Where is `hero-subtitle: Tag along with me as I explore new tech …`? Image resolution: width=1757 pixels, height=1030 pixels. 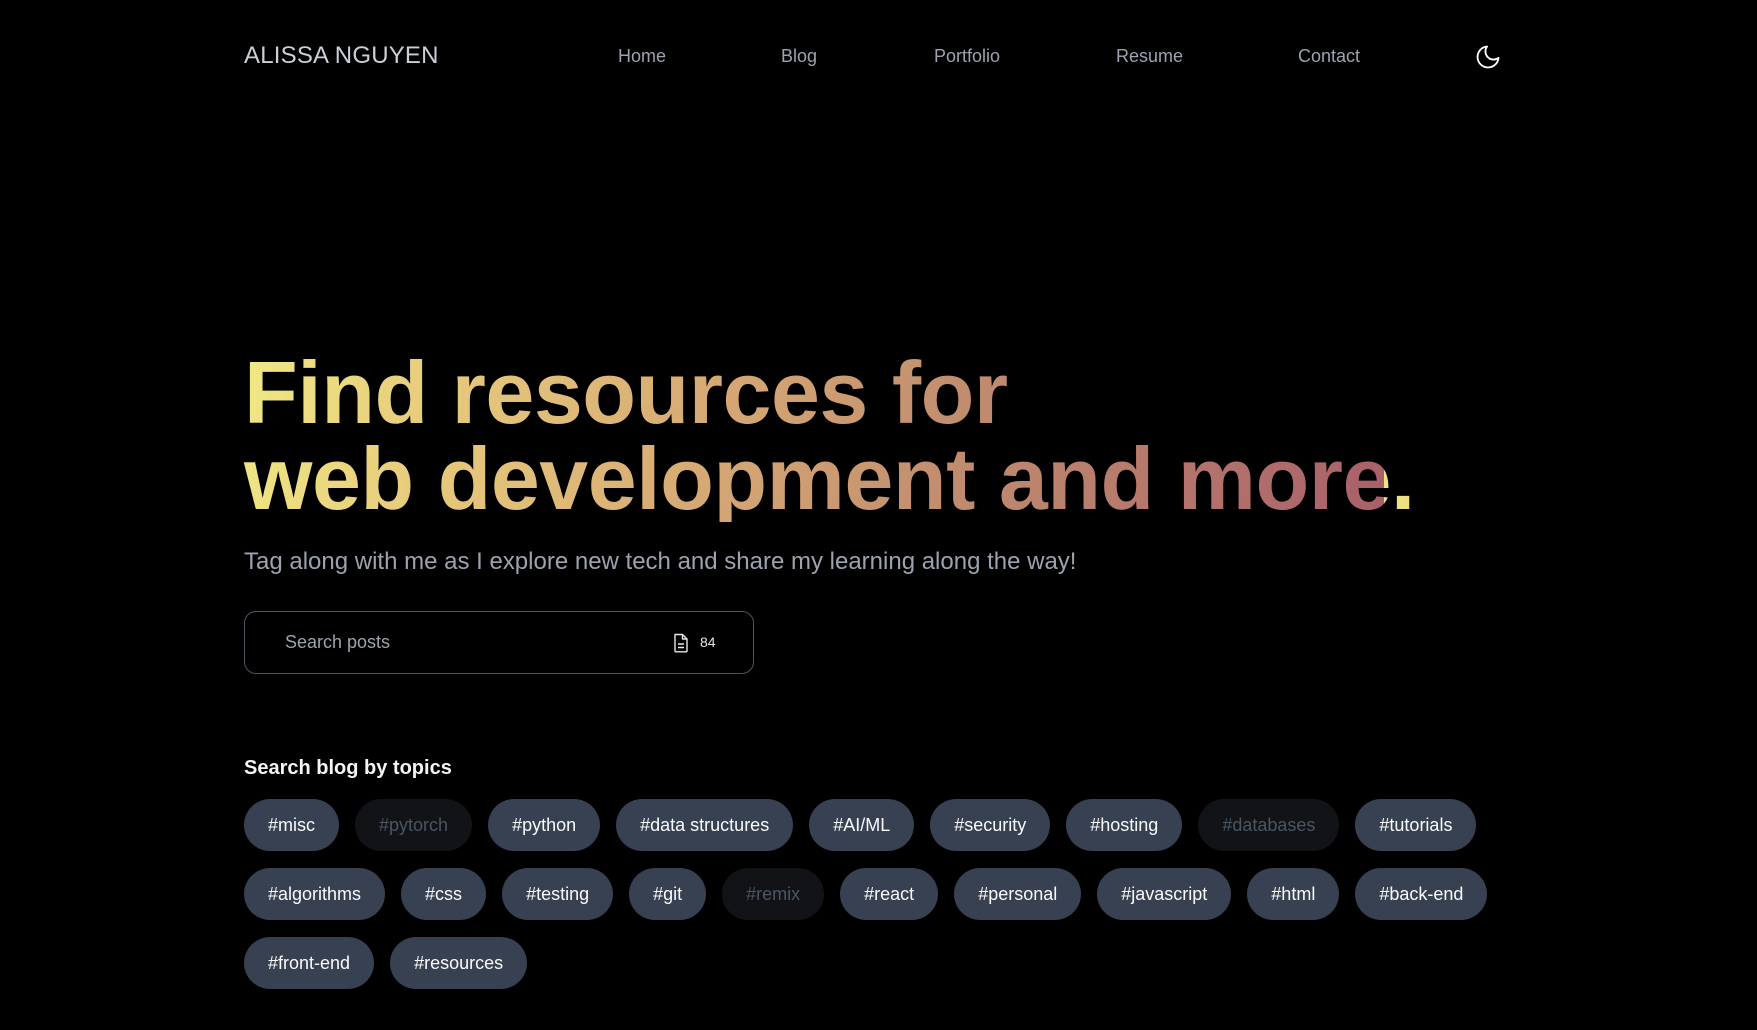 hero-subtitle: Tag along with me as I explore new tech … is located at coordinates (660, 561).